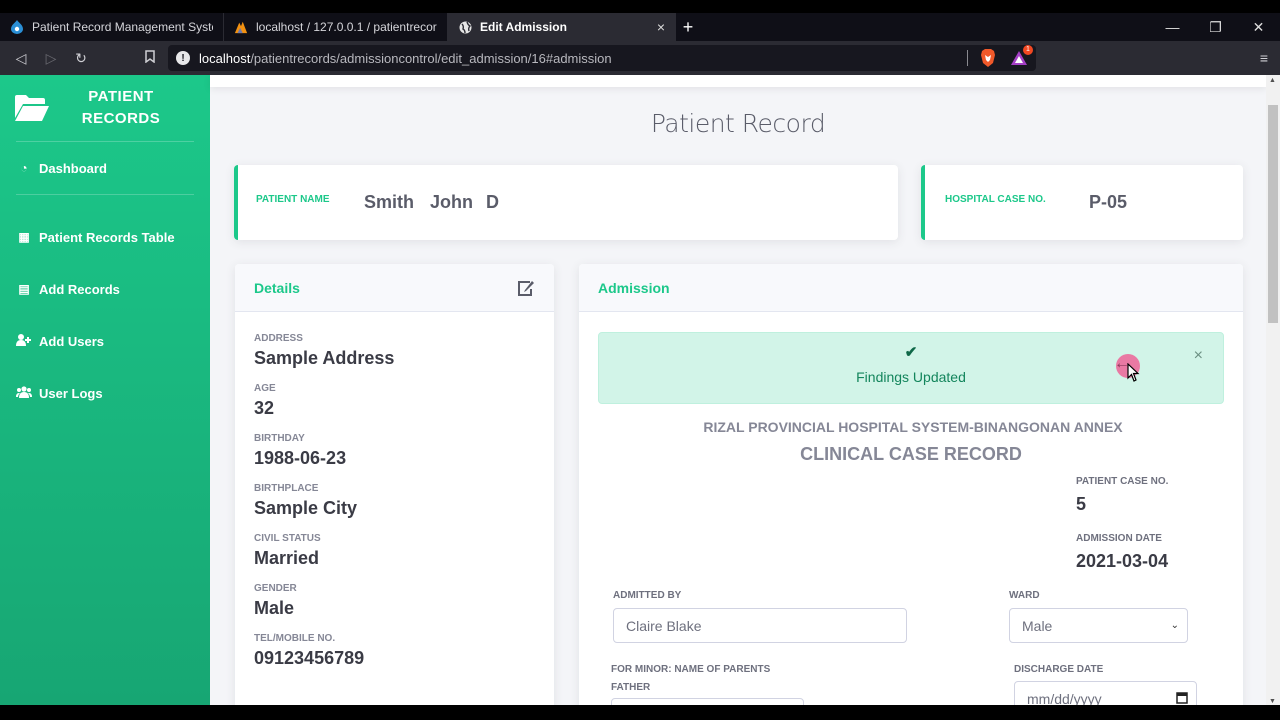 The image size is (1280, 720). I want to click on table-icon: ▦, so click(24, 237).